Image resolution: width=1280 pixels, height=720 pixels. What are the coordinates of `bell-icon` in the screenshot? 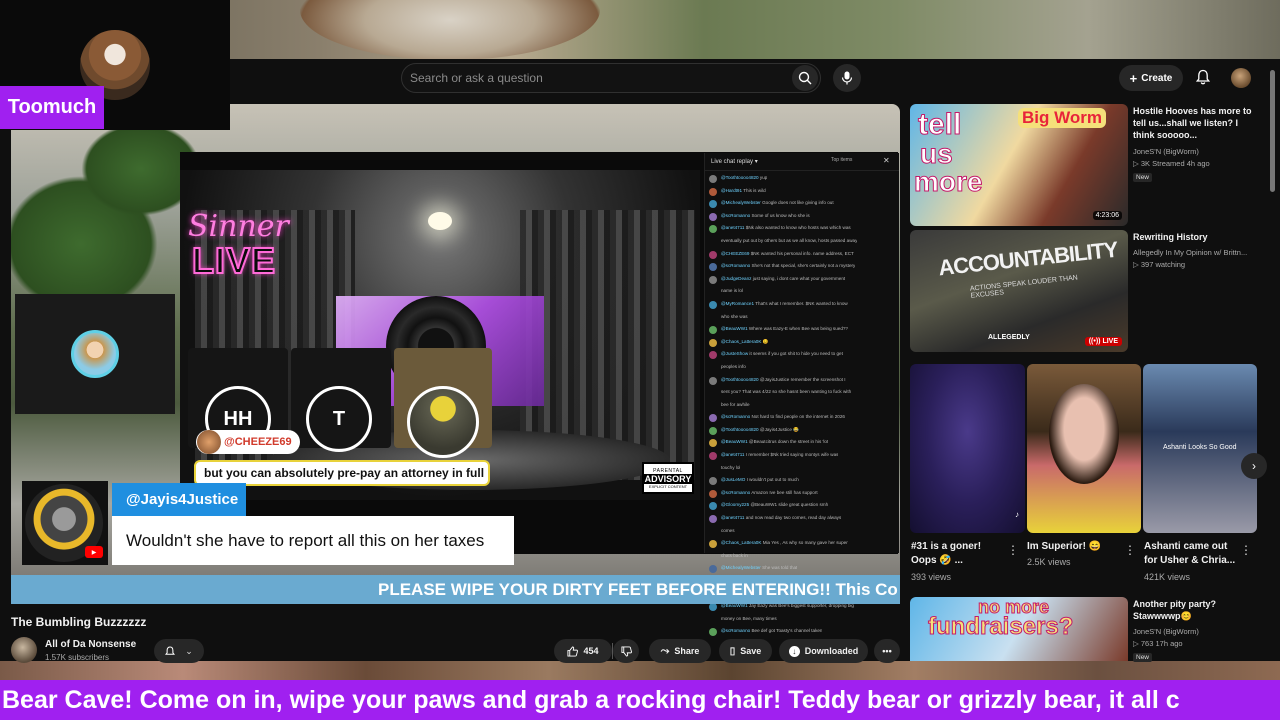 It's located at (170, 650).